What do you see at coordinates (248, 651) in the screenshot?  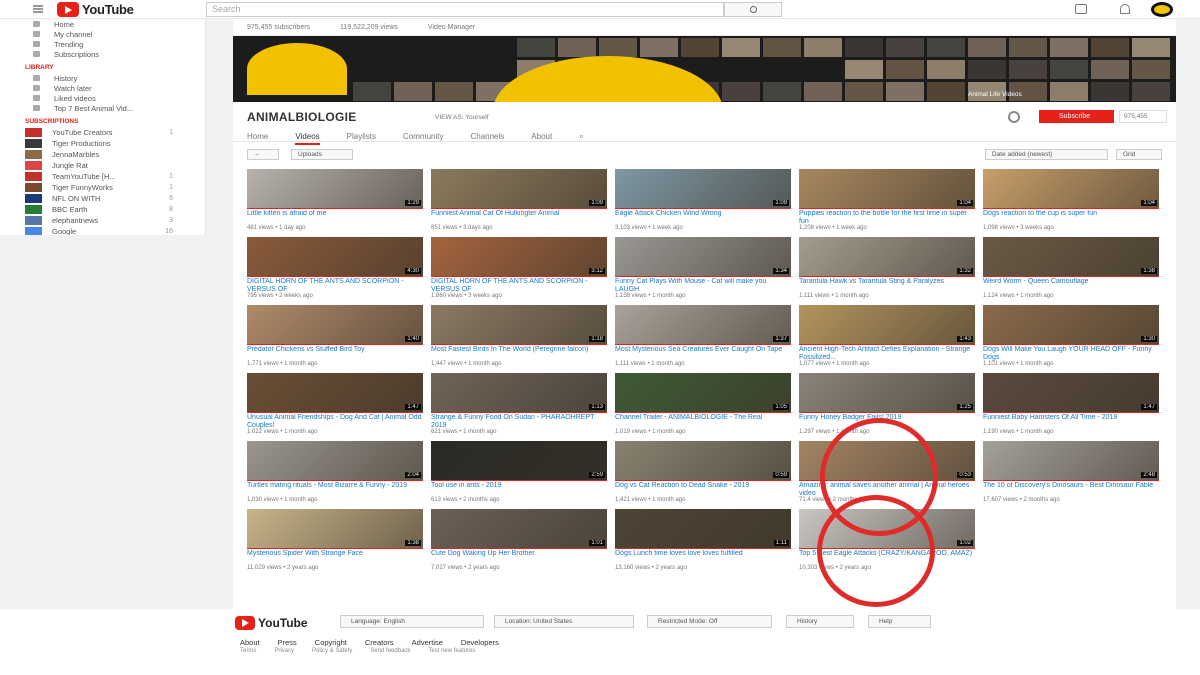 I see `footer-link: Terms` at bounding box center [248, 651].